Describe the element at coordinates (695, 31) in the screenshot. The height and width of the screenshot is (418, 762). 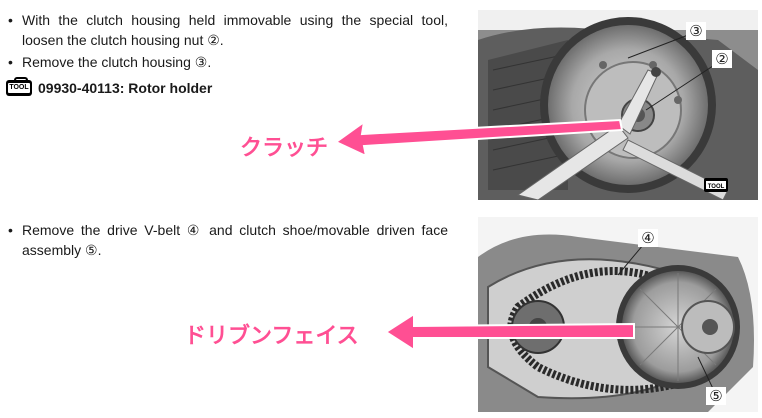
I see `callout-3: ③` at that location.